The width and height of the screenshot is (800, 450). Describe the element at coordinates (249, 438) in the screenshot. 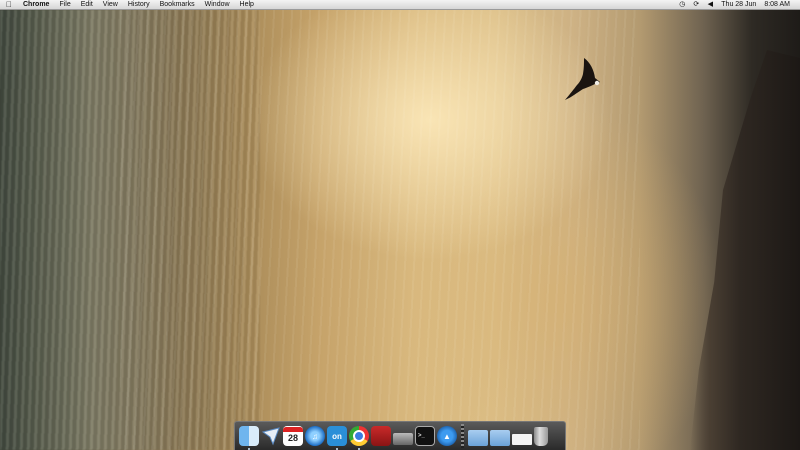

I see `finder-icon` at that location.